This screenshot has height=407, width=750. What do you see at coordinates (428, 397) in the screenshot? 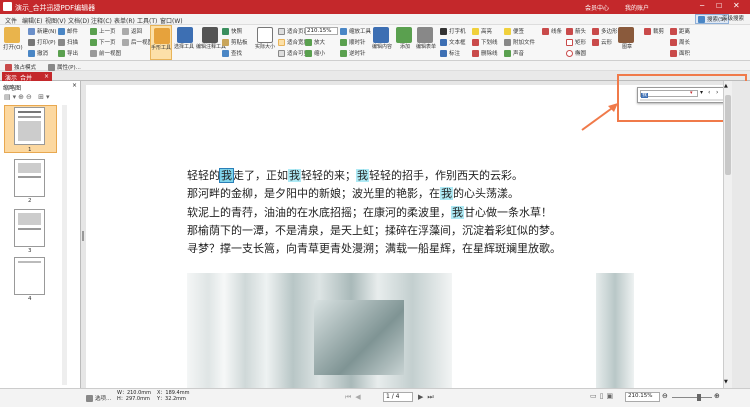
I see `page-nav-next: ▶⏭` at bounding box center [428, 397].